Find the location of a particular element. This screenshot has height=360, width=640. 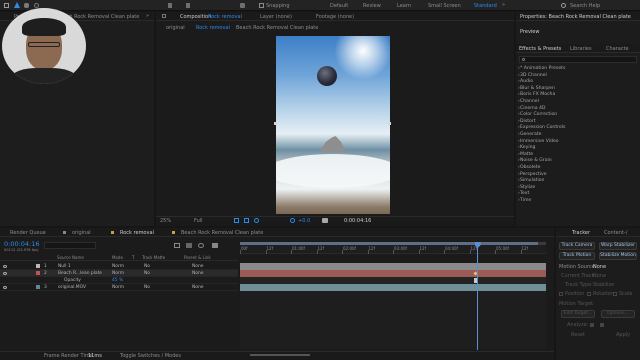

draft-3d-icon is located at coordinates (189, 245).